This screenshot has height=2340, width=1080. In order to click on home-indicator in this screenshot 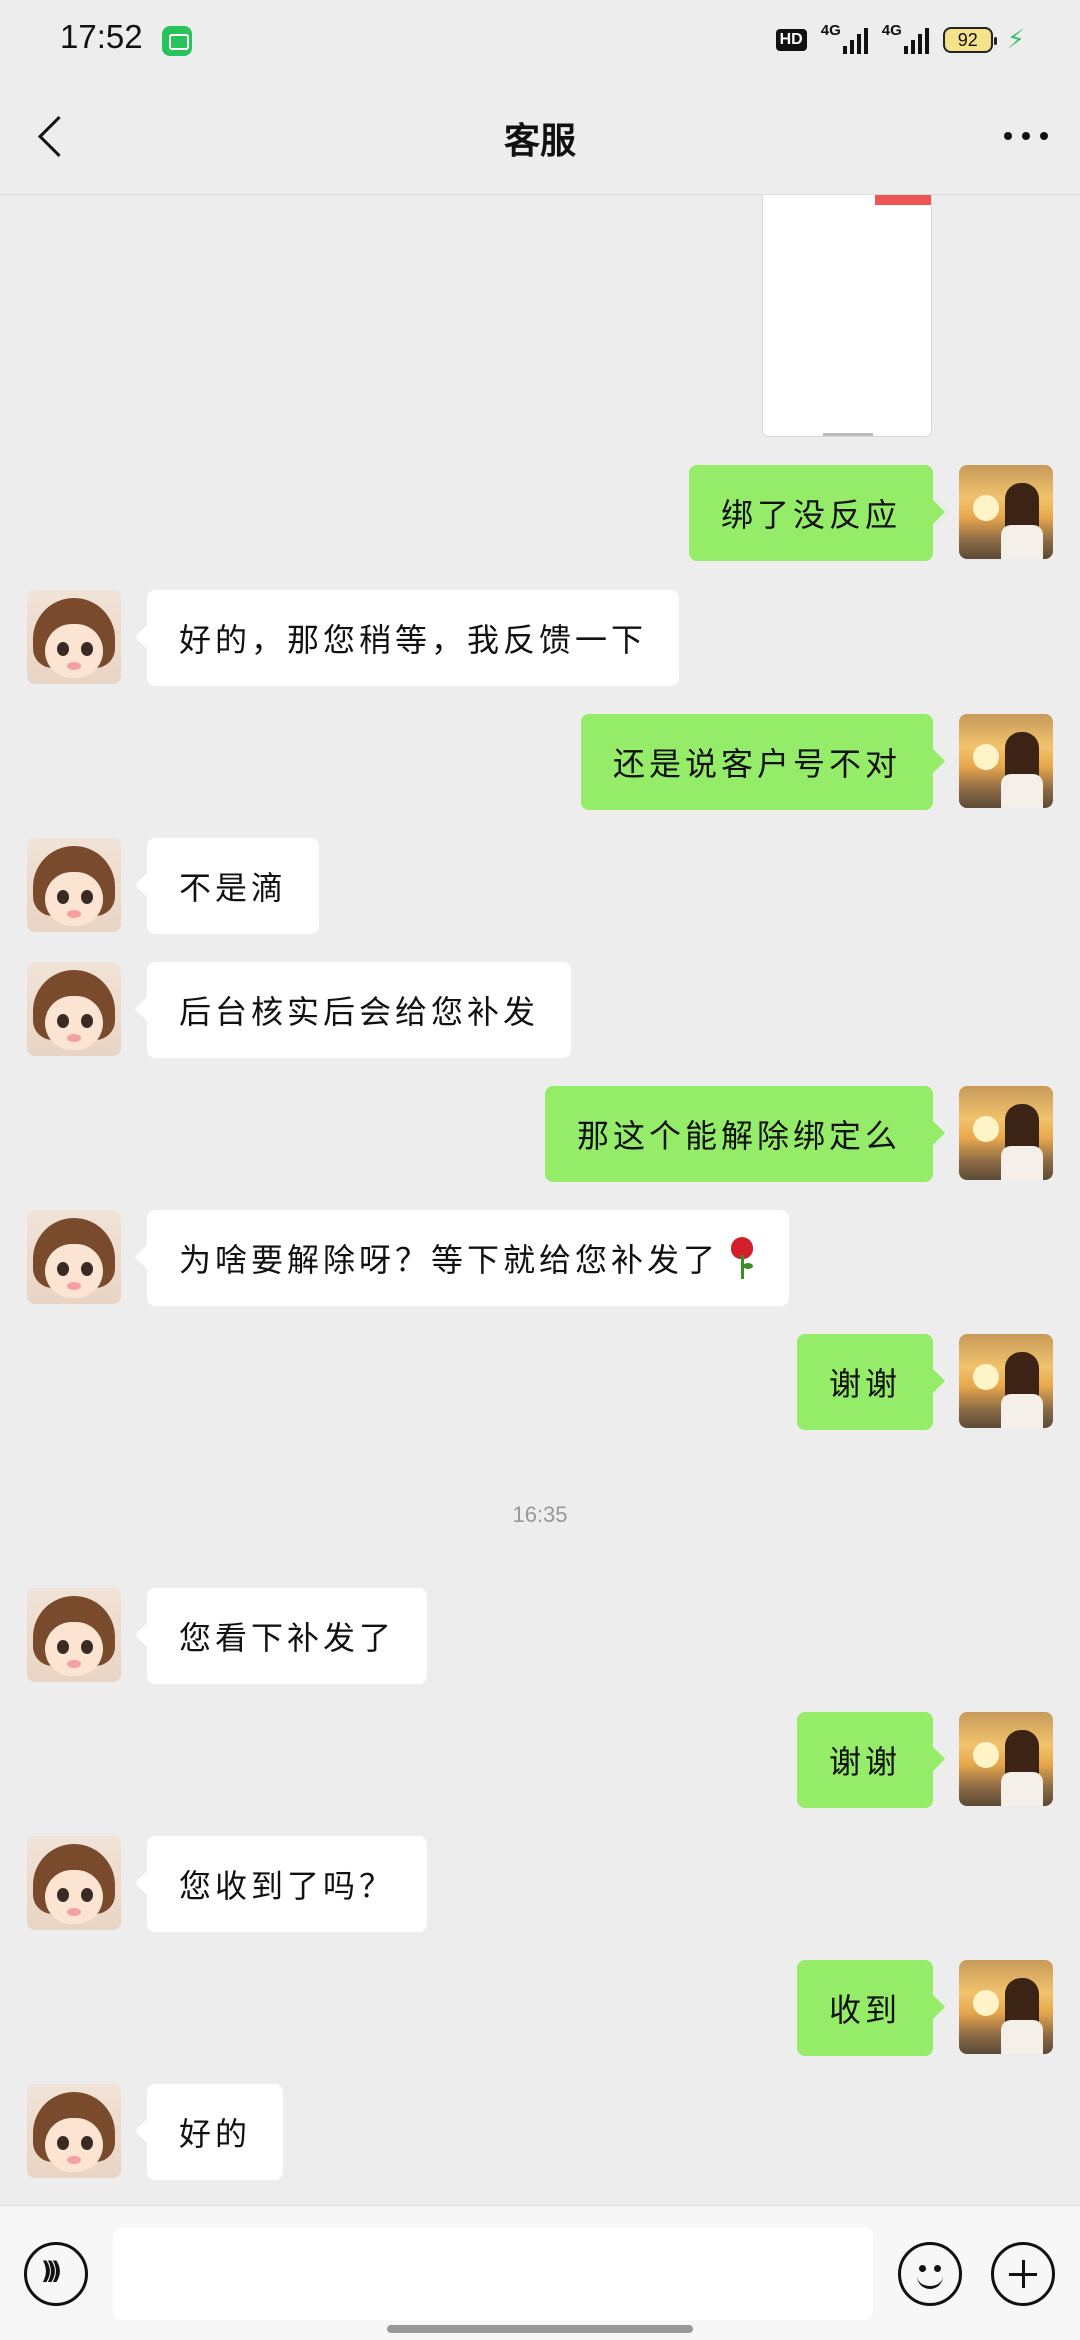, I will do `click(540, 2329)`.